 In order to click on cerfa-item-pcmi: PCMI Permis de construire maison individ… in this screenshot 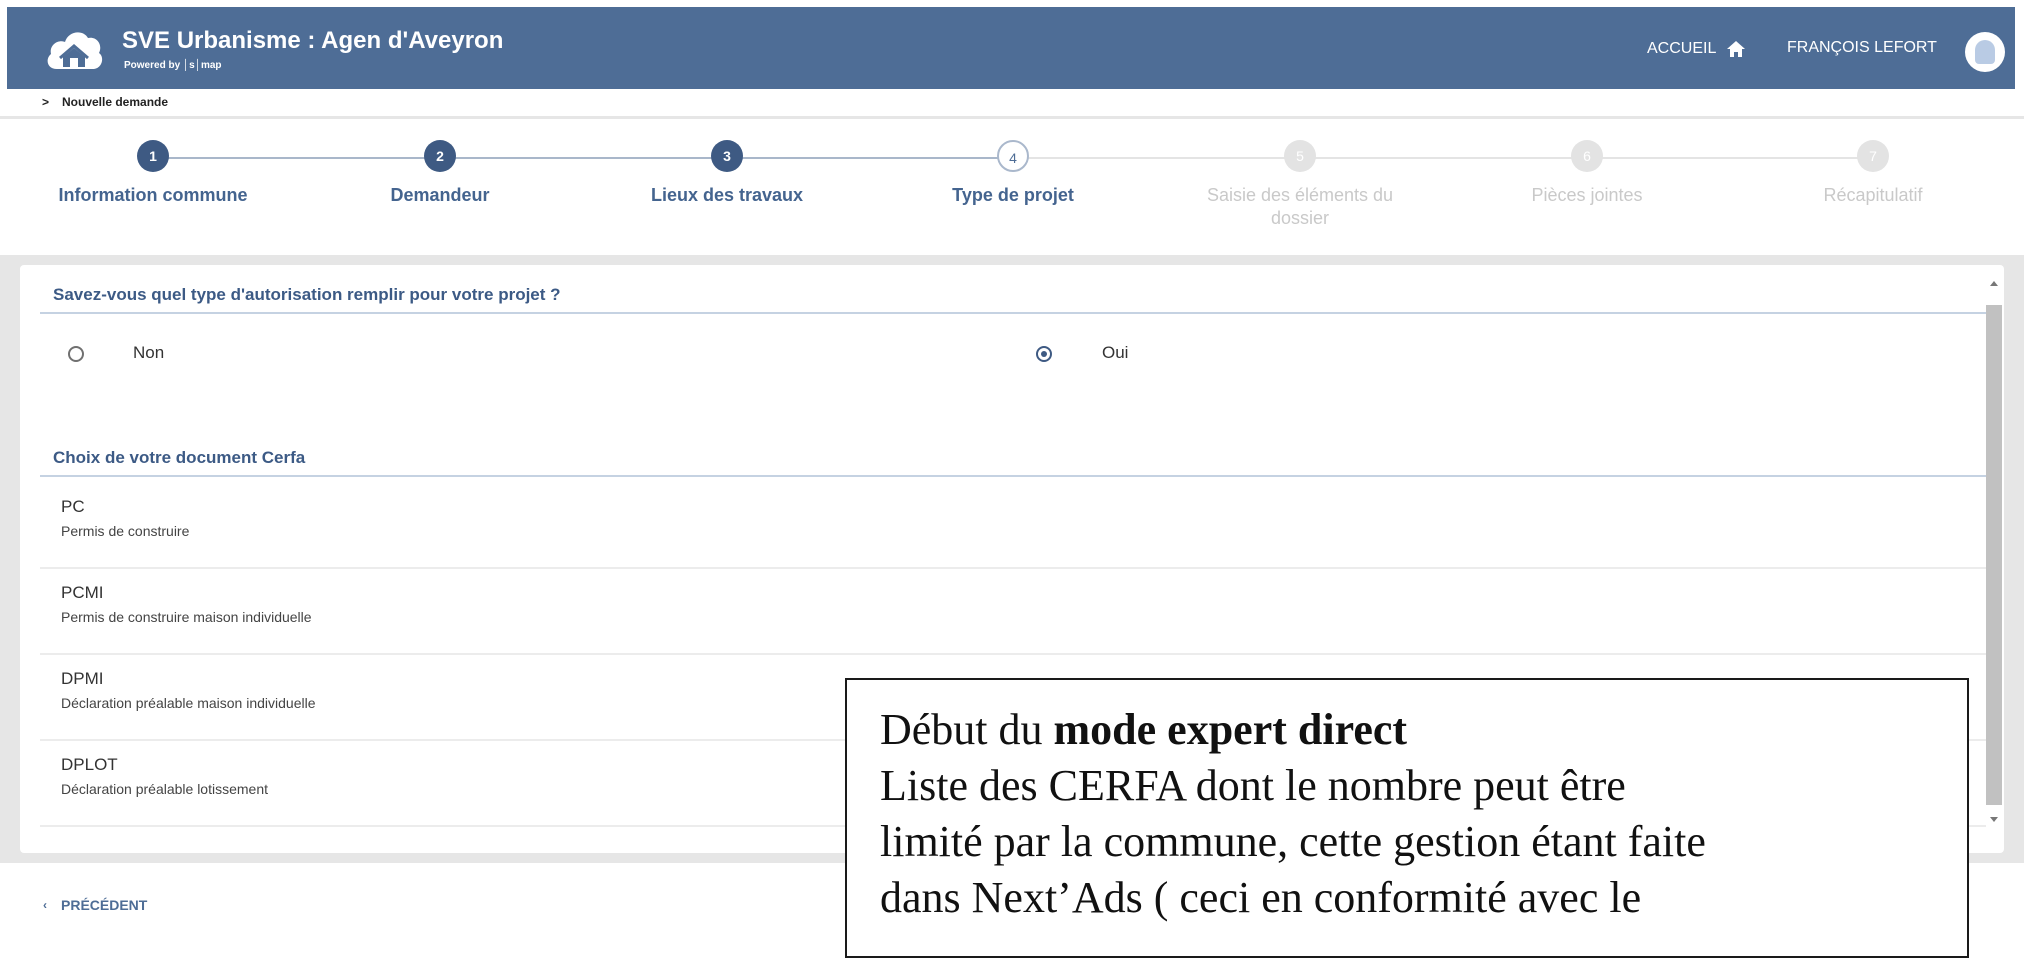, I will do `click(1013, 613)`.